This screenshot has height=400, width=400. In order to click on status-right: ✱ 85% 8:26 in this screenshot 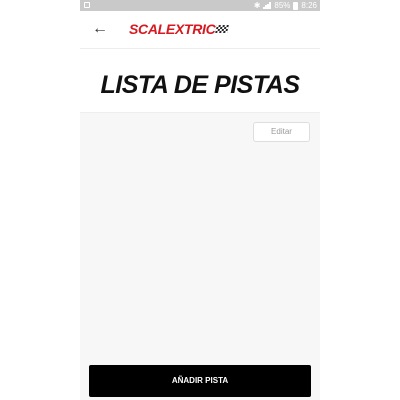, I will do `click(285, 5)`.